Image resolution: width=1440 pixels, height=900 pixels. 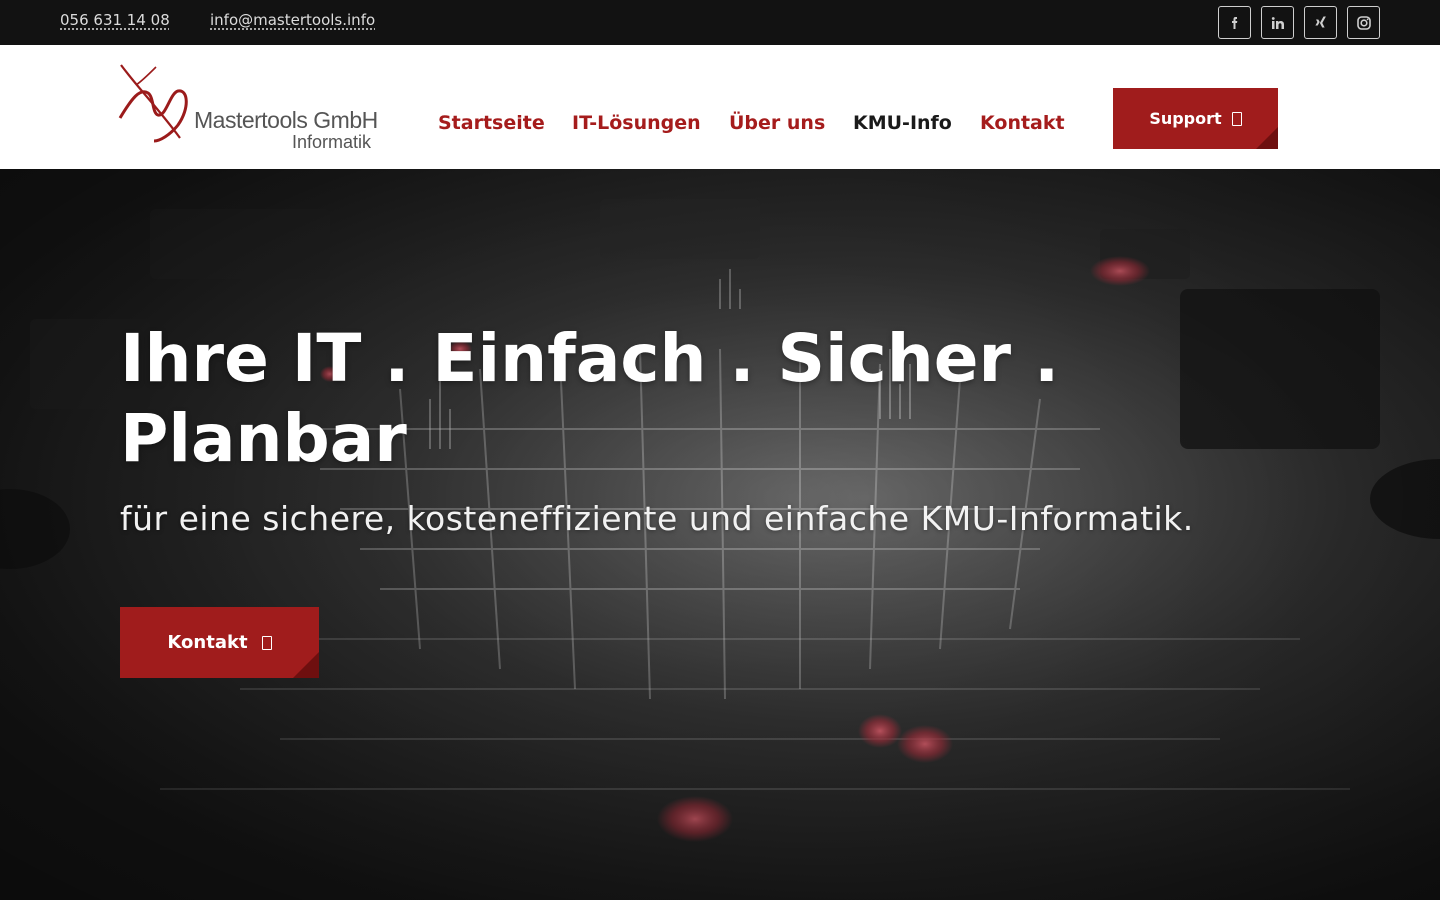 I want to click on email-link: info@mastertools.info, so click(x=292, y=20).